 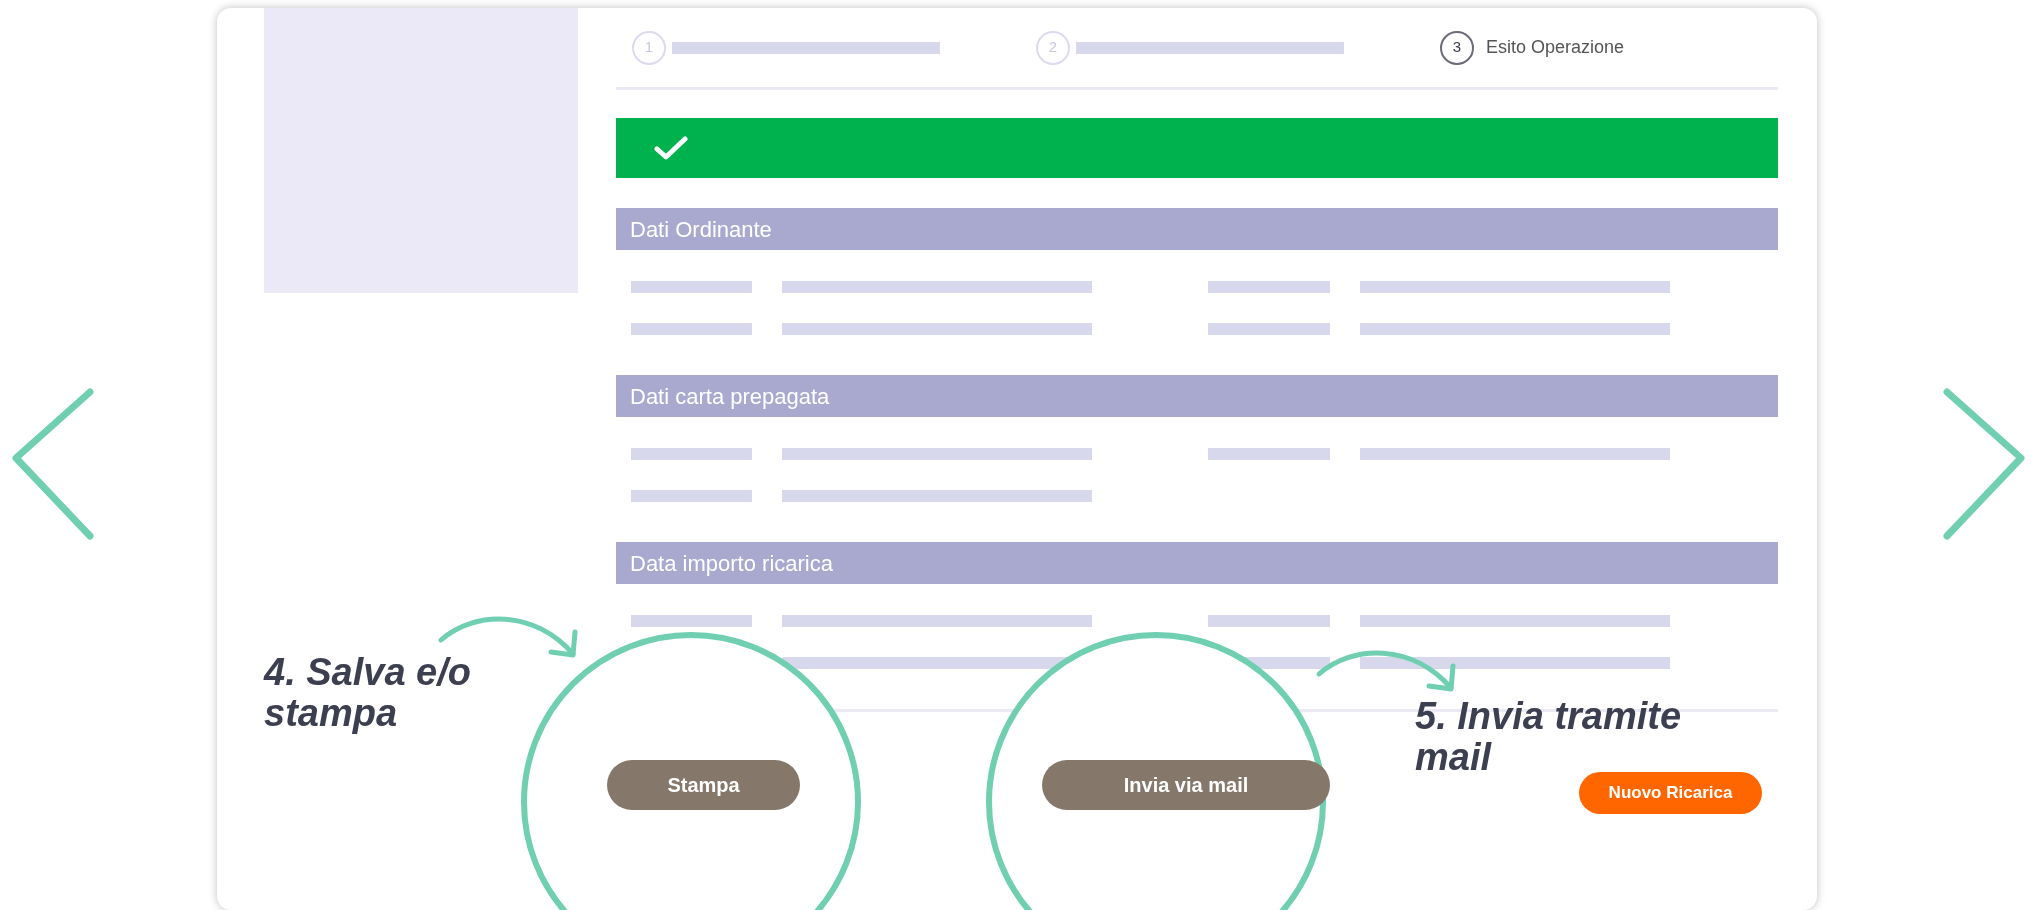 What do you see at coordinates (703, 785) in the screenshot?
I see `action-button: Stampa` at bounding box center [703, 785].